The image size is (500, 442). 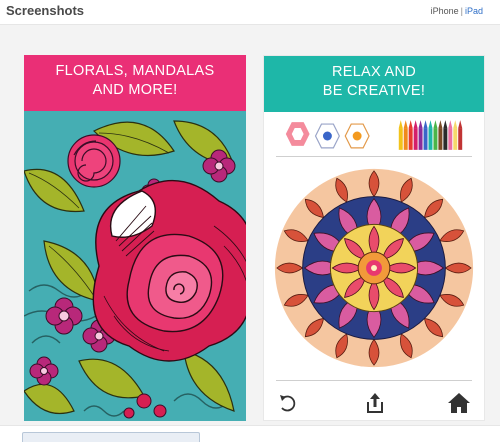 What do you see at coordinates (250, 11) in the screenshot?
I see `screenshots-header: Screenshots iPhone | iPad` at bounding box center [250, 11].